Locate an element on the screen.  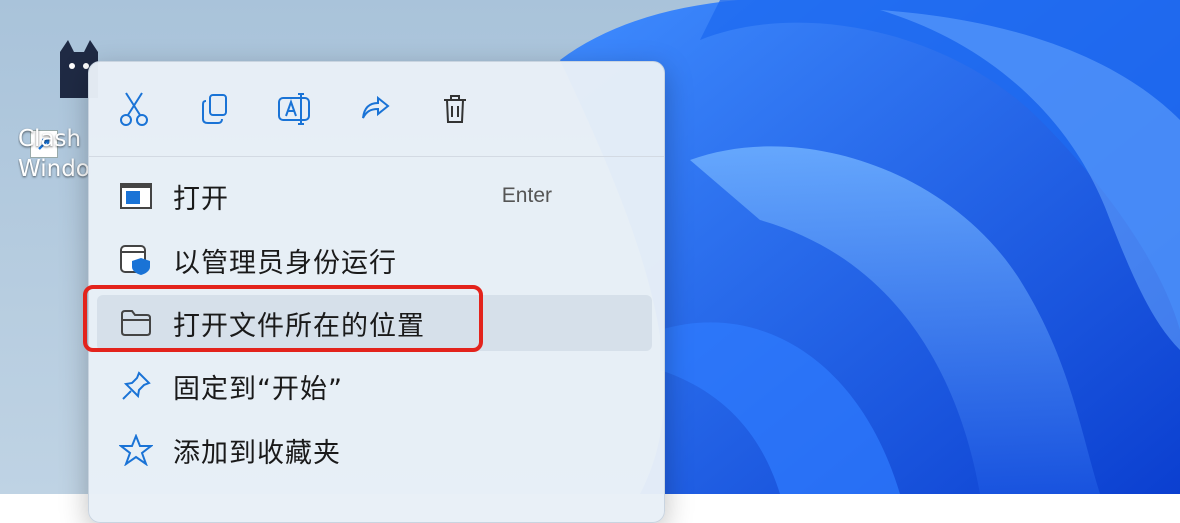
menu-item-run-as-admin: 以管理员身份运行 is located at coordinates (374, 260).